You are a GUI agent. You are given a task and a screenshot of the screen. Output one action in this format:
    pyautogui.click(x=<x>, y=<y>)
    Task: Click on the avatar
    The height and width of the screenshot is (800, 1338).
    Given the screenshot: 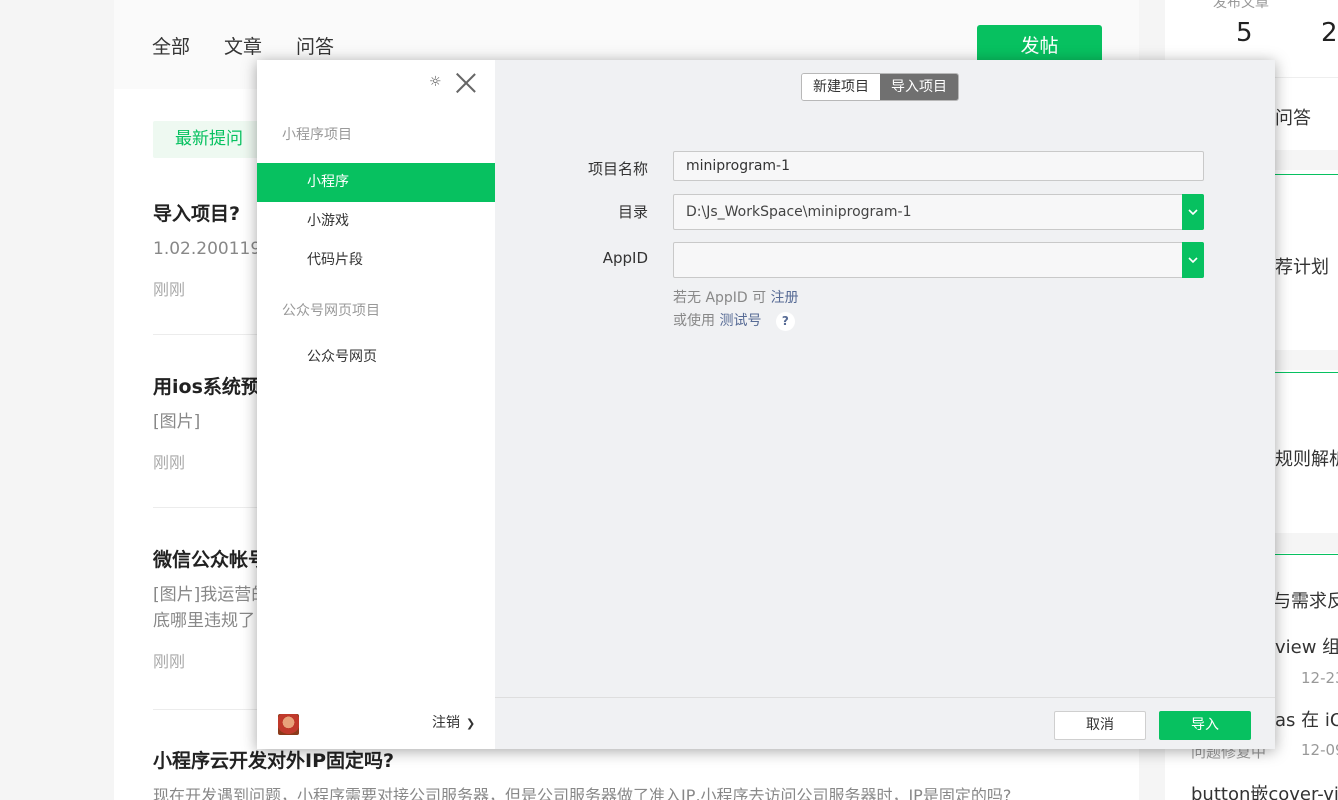 What is the action you would take?
    pyautogui.click(x=288, y=724)
    